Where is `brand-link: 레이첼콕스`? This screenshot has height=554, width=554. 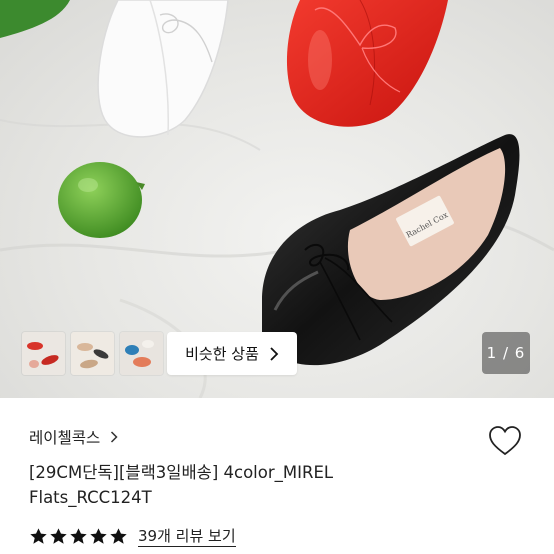
brand-link: 레이첼콕스 is located at coordinates (73, 437).